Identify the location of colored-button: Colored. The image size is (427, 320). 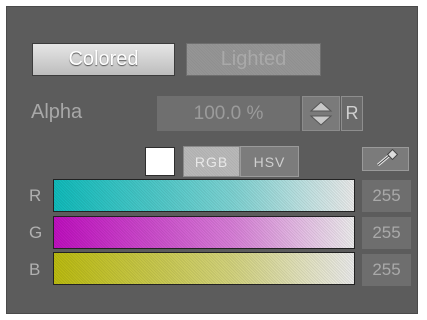
(103, 59).